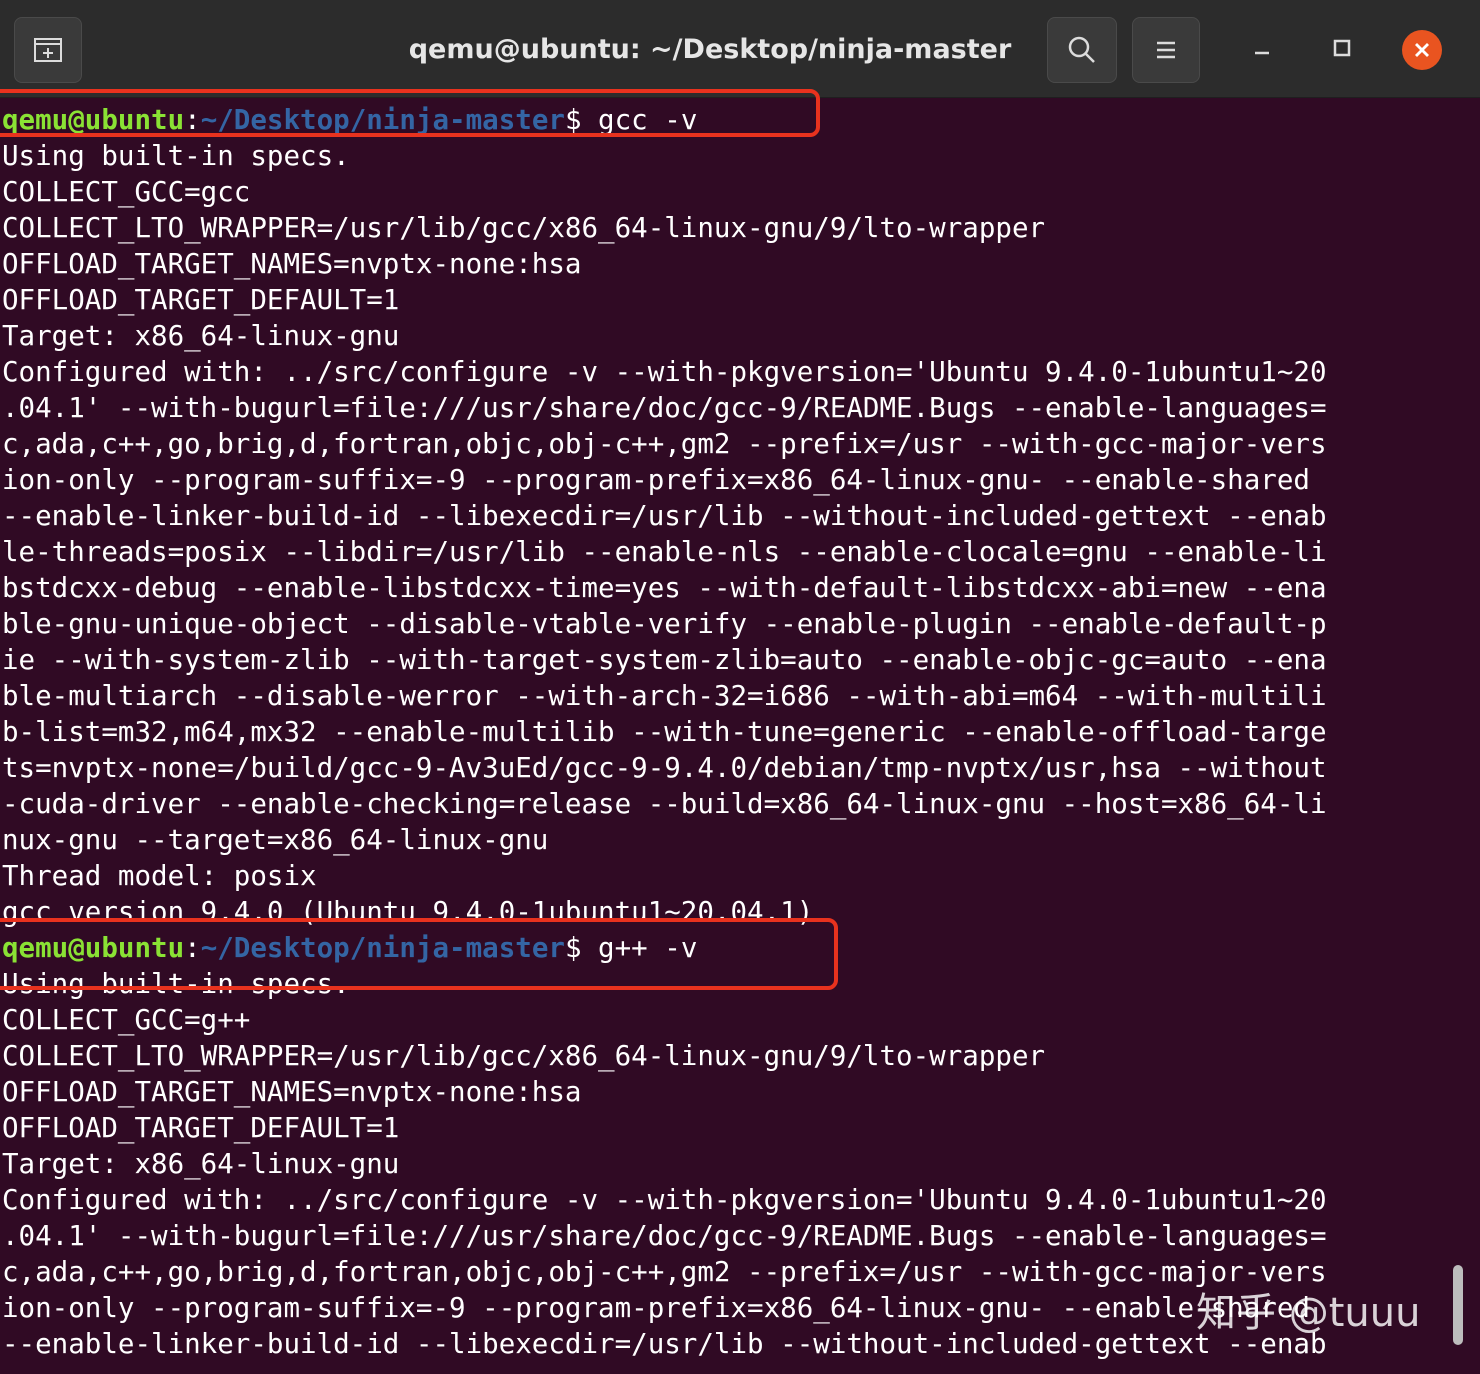 The height and width of the screenshot is (1374, 1480). I want to click on close-icon, so click(1422, 50).